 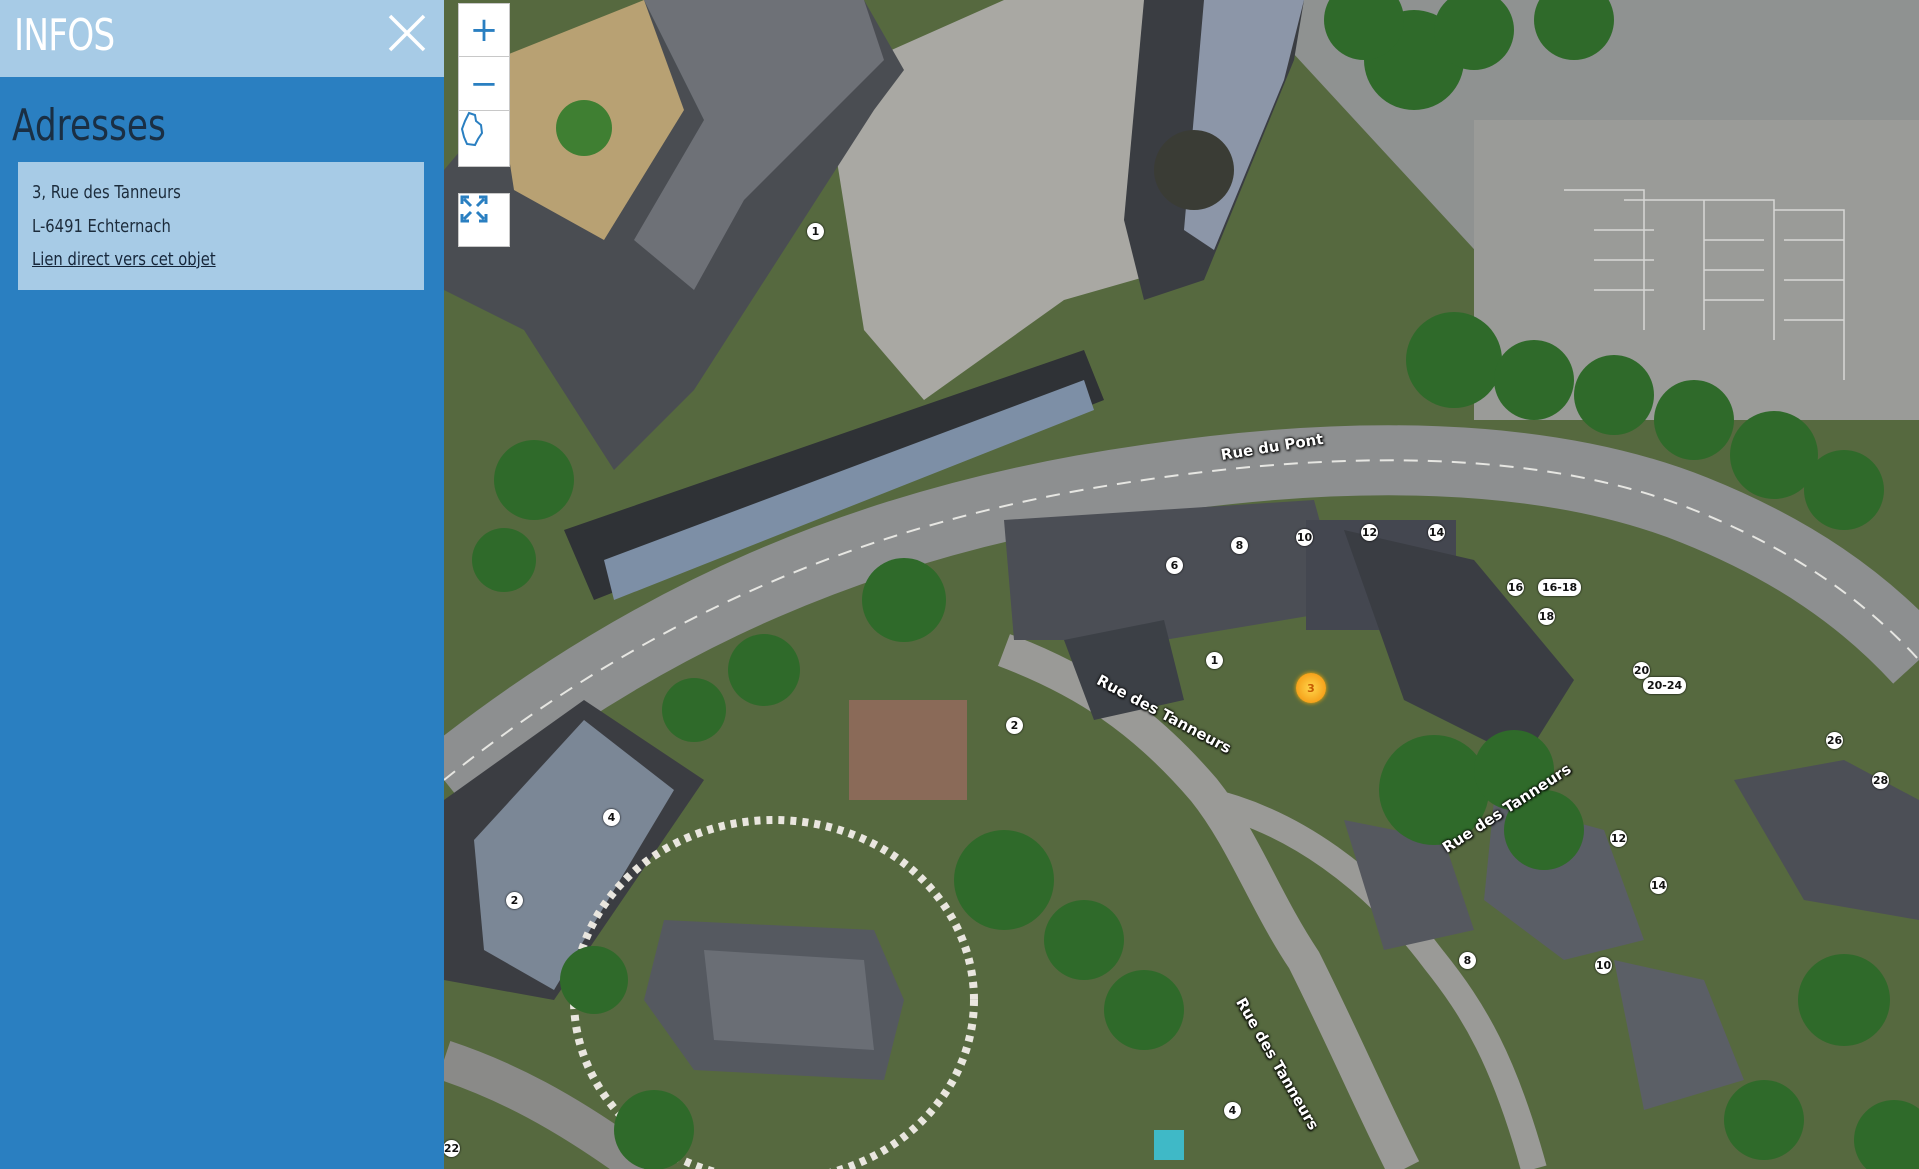 What do you see at coordinates (64, 35) in the screenshot?
I see `panel-title: INFOS` at bounding box center [64, 35].